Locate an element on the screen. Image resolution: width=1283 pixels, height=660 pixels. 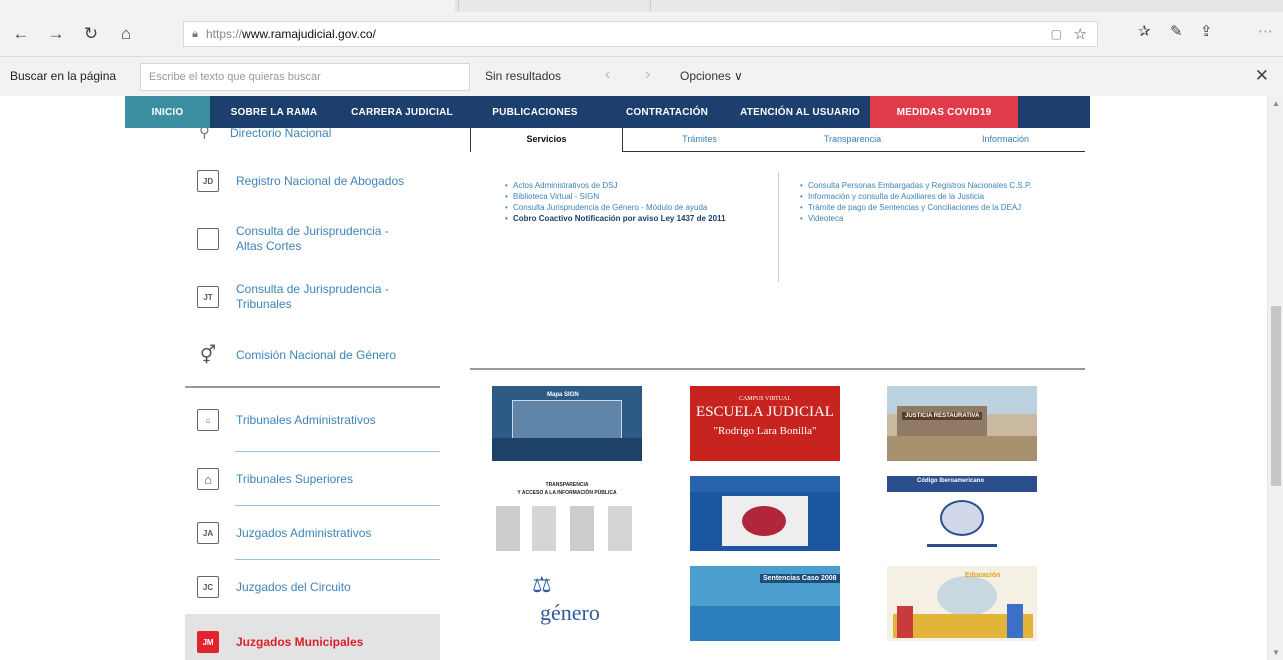
forward-icon: → is located at coordinates (56, 34).